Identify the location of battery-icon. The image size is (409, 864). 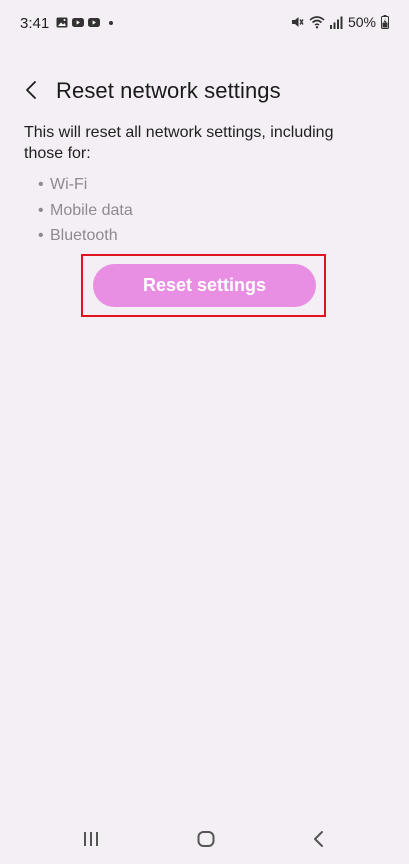
(385, 22).